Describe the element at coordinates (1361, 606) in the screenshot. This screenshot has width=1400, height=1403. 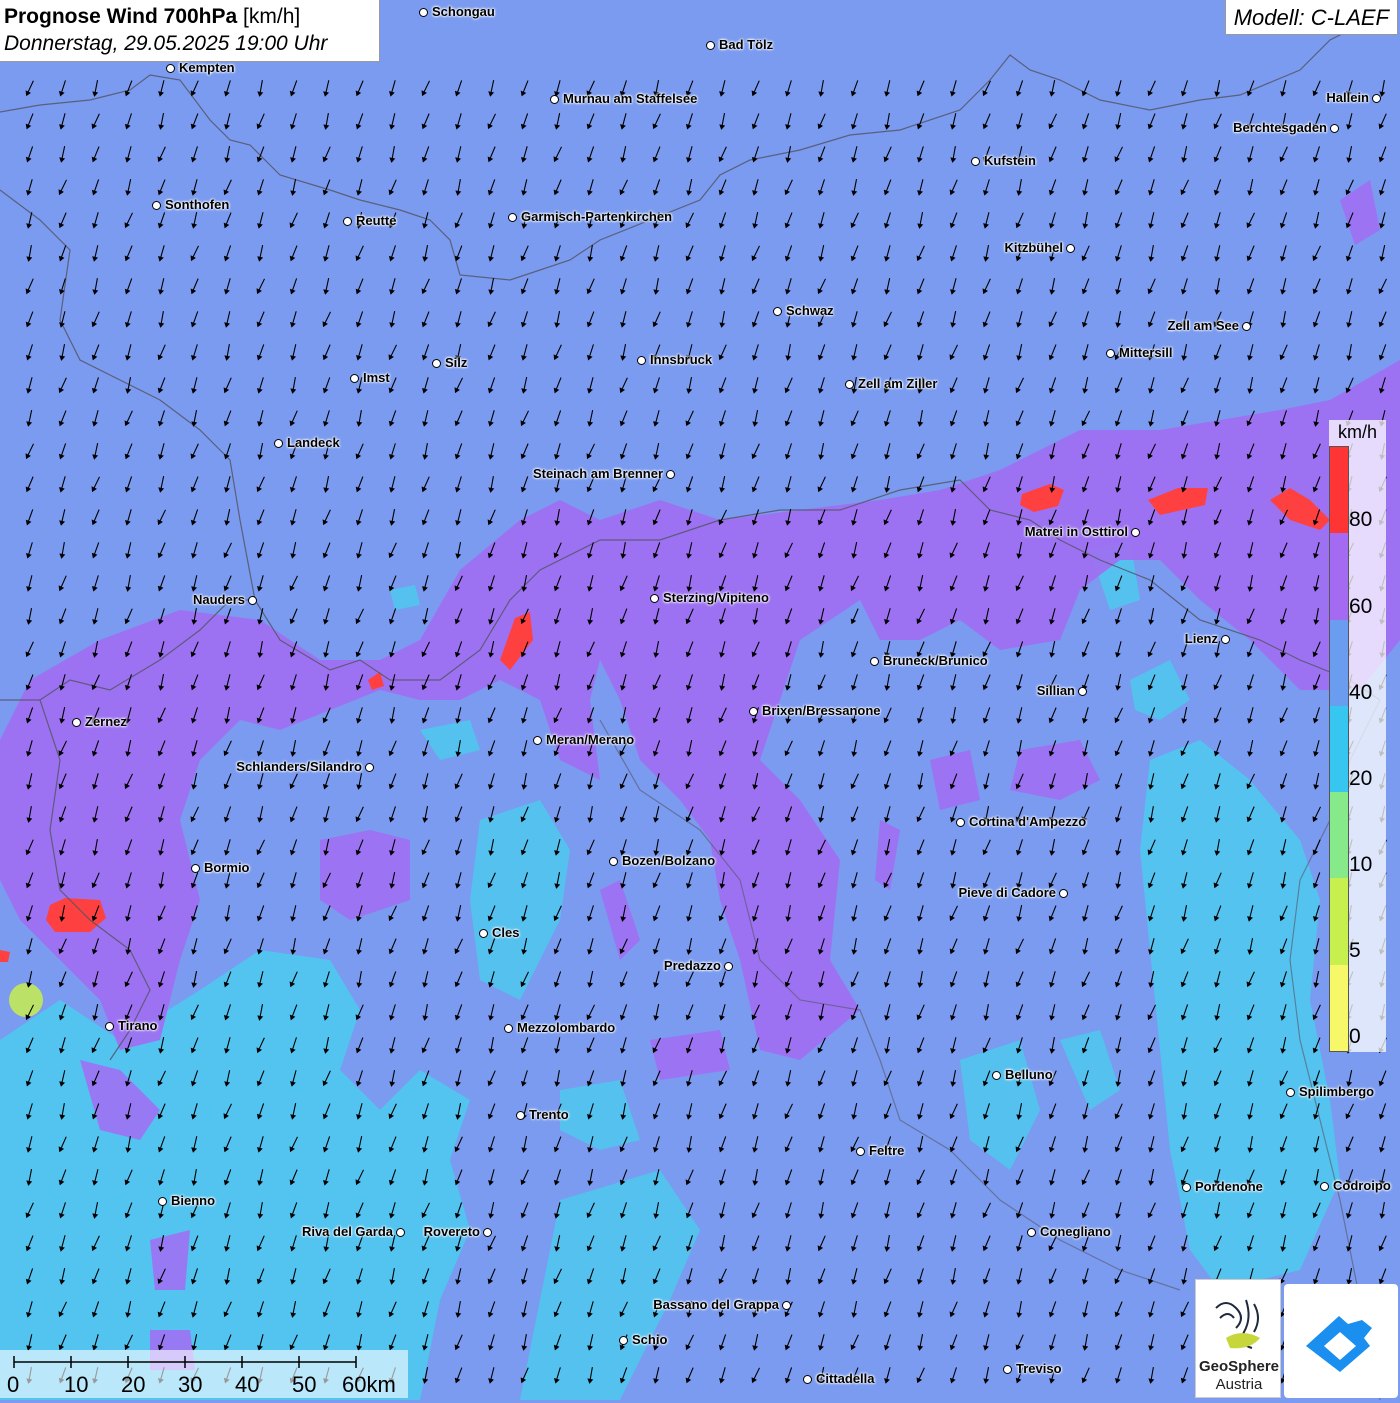
I see `legend-tick-label: 60` at that location.